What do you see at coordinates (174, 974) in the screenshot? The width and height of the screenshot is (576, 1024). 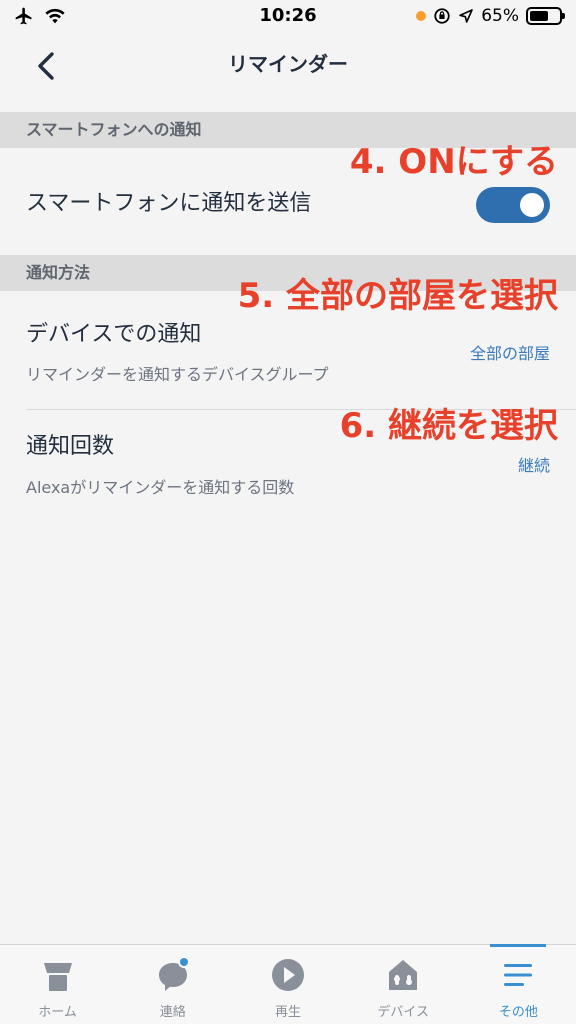 I see `chat-bubble-icon` at bounding box center [174, 974].